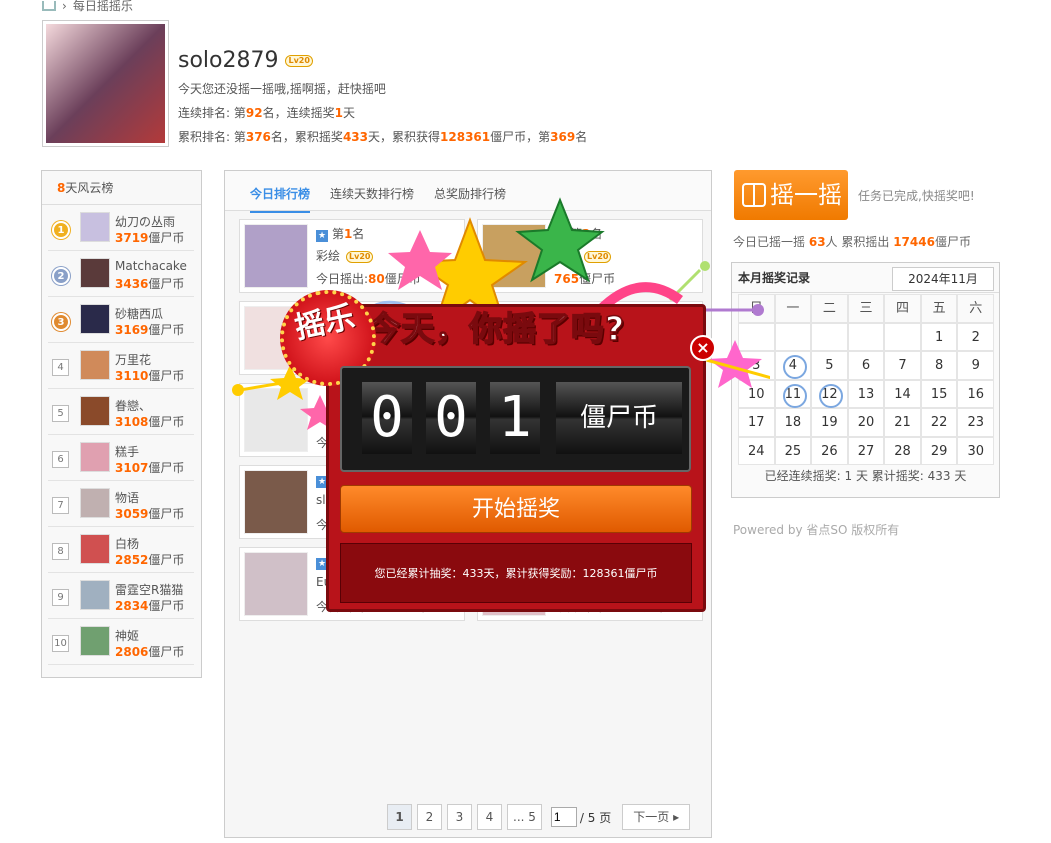  I want to click on leaderboard-row: 10 神姬 2806僵尸币, so click(121, 643).